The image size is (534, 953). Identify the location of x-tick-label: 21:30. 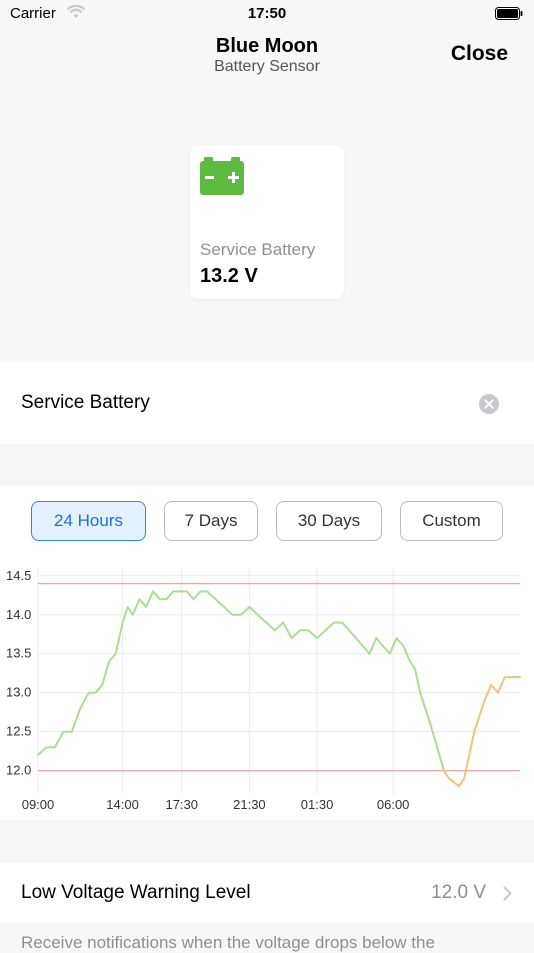
(249, 804).